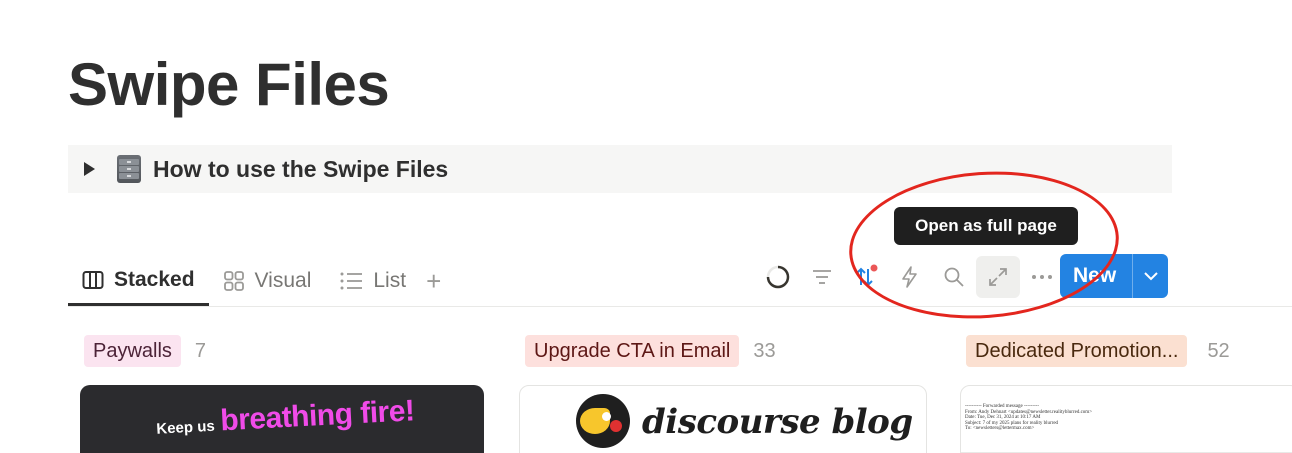 The width and height of the screenshot is (1292, 453). Describe the element at coordinates (778, 277) in the screenshot. I see `loading-spinner-icon` at that location.